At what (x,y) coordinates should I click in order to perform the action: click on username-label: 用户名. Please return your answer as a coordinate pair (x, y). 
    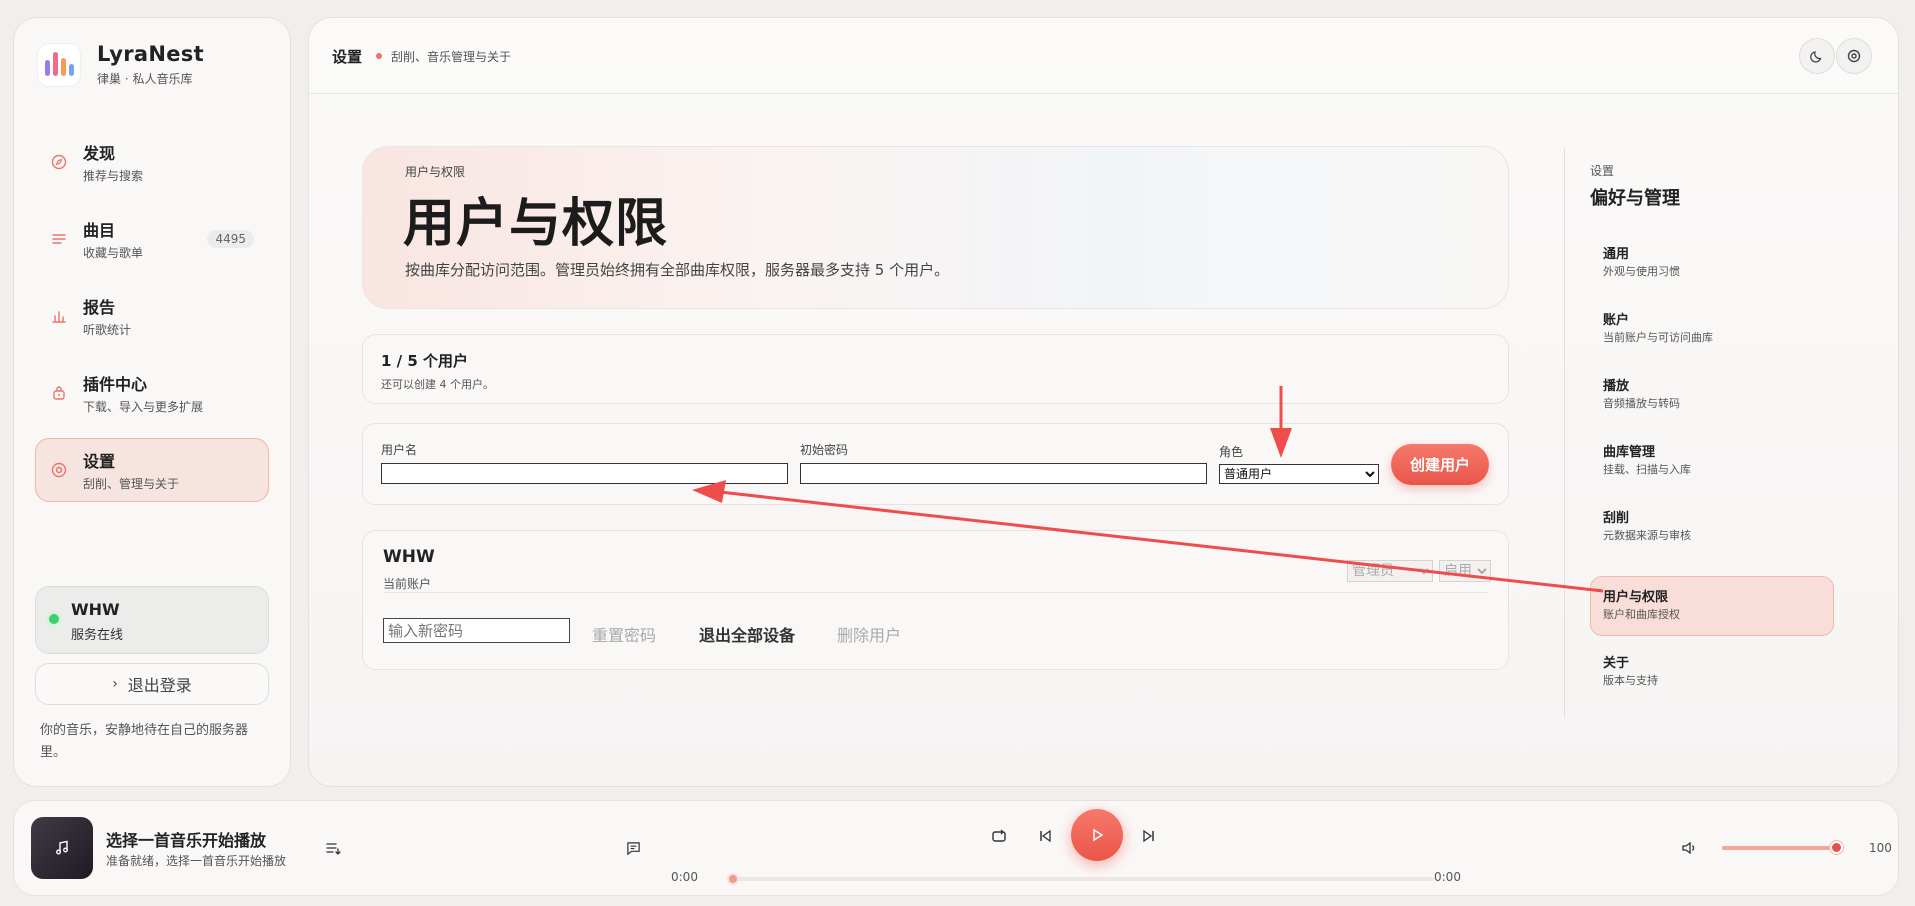
    Looking at the image, I should click on (399, 450).